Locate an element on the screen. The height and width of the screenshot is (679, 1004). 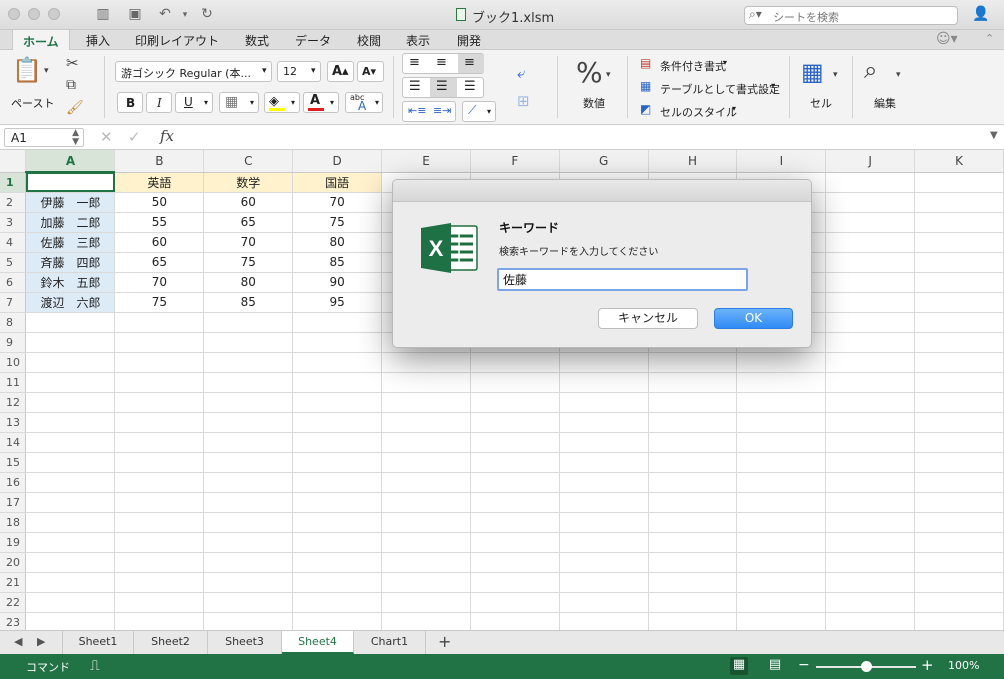
cells-dropdown-icon: ▾ is located at coordinates (835, 75).